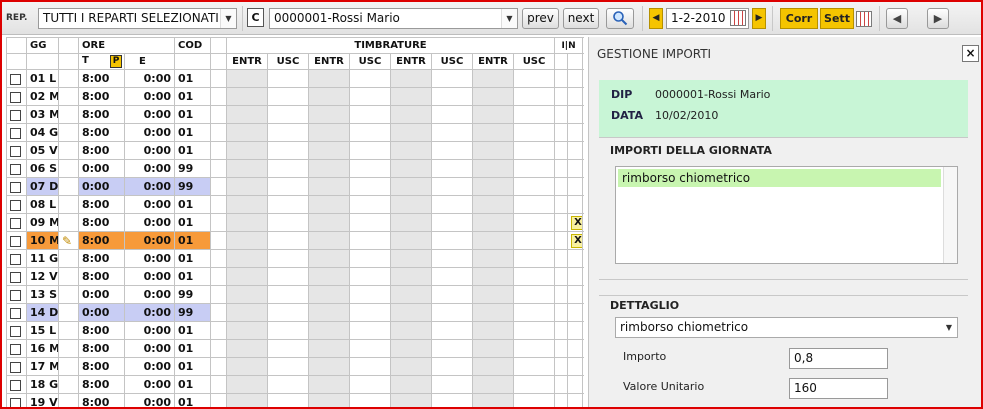 The width and height of the screenshot is (983, 409). What do you see at coordinates (656, 18) in the screenshot?
I see `date-back-button: ◀` at bounding box center [656, 18].